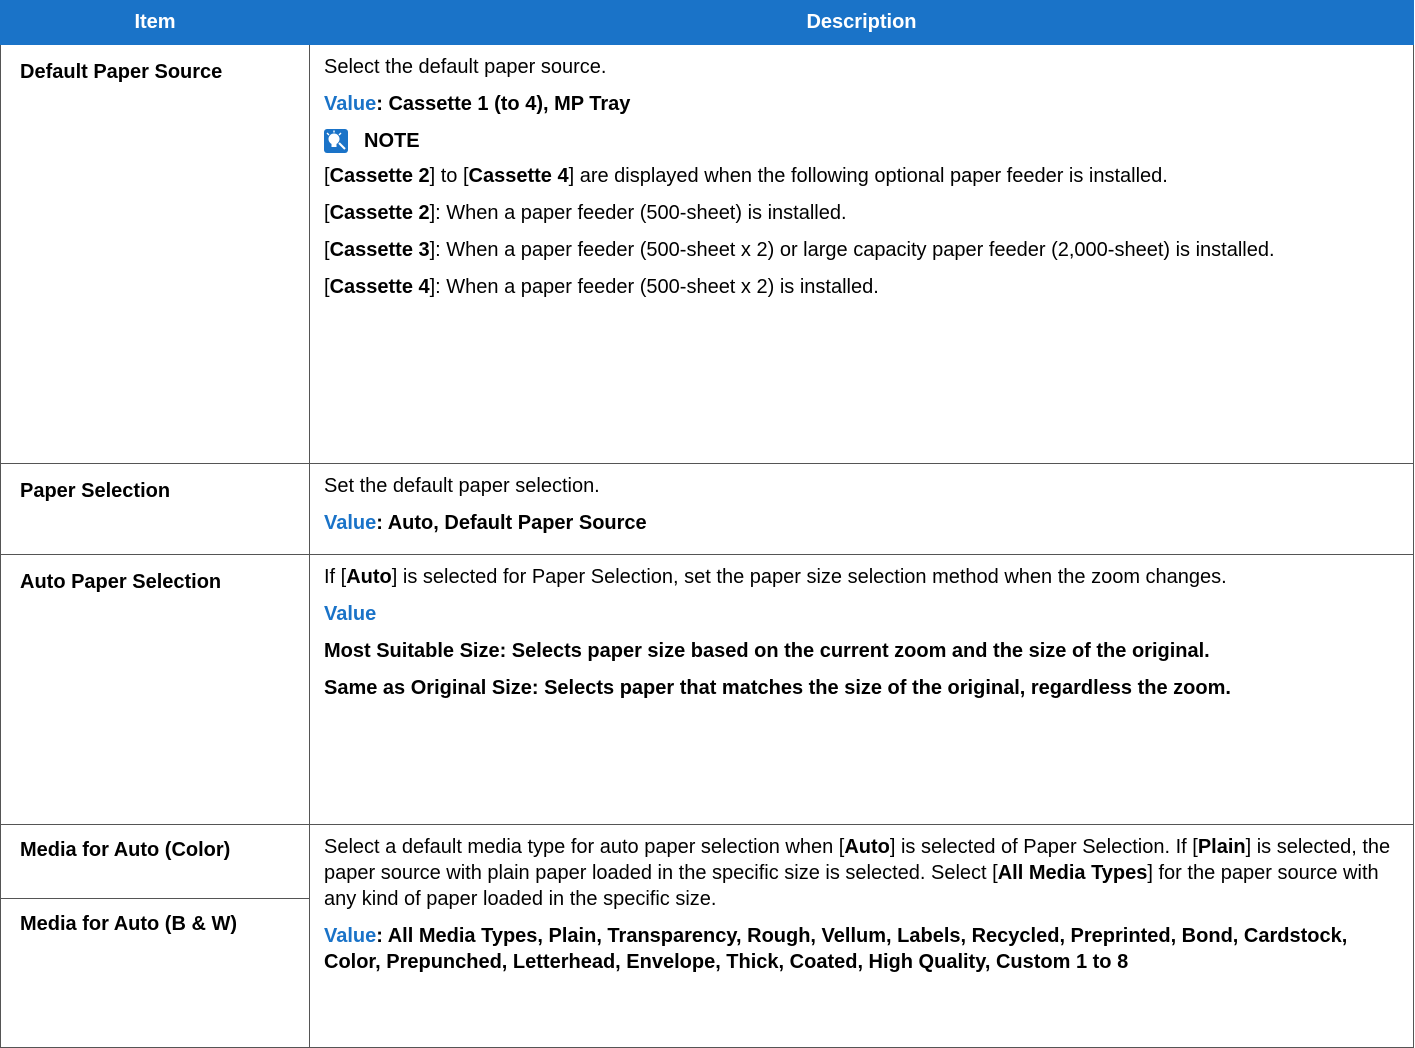 The image size is (1415, 1048). I want to click on note-heading: NOTE, so click(862, 141).